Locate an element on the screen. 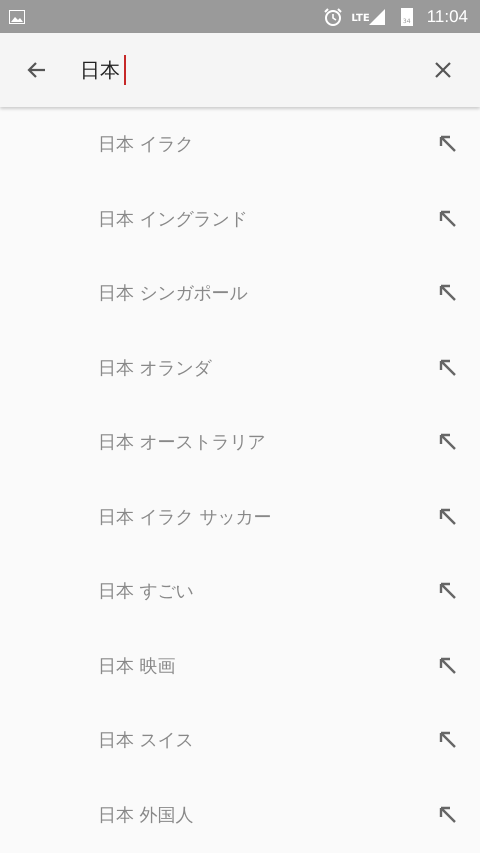 The image size is (480, 853). suggestion-item: 日本 オーストラリア is located at coordinates (182, 442).